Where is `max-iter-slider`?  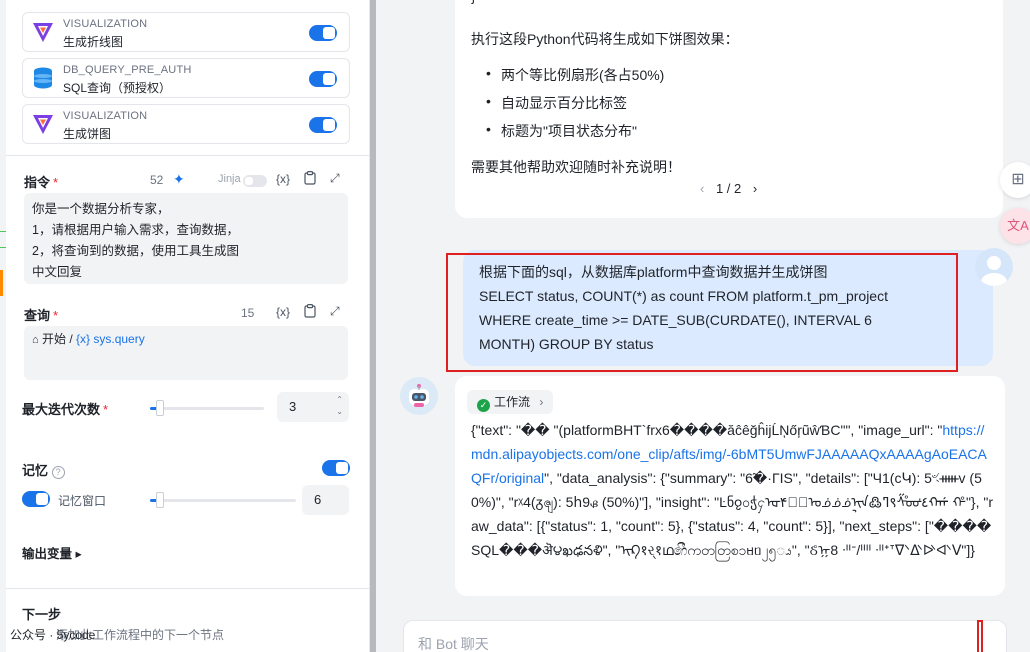 max-iter-slider is located at coordinates (207, 408).